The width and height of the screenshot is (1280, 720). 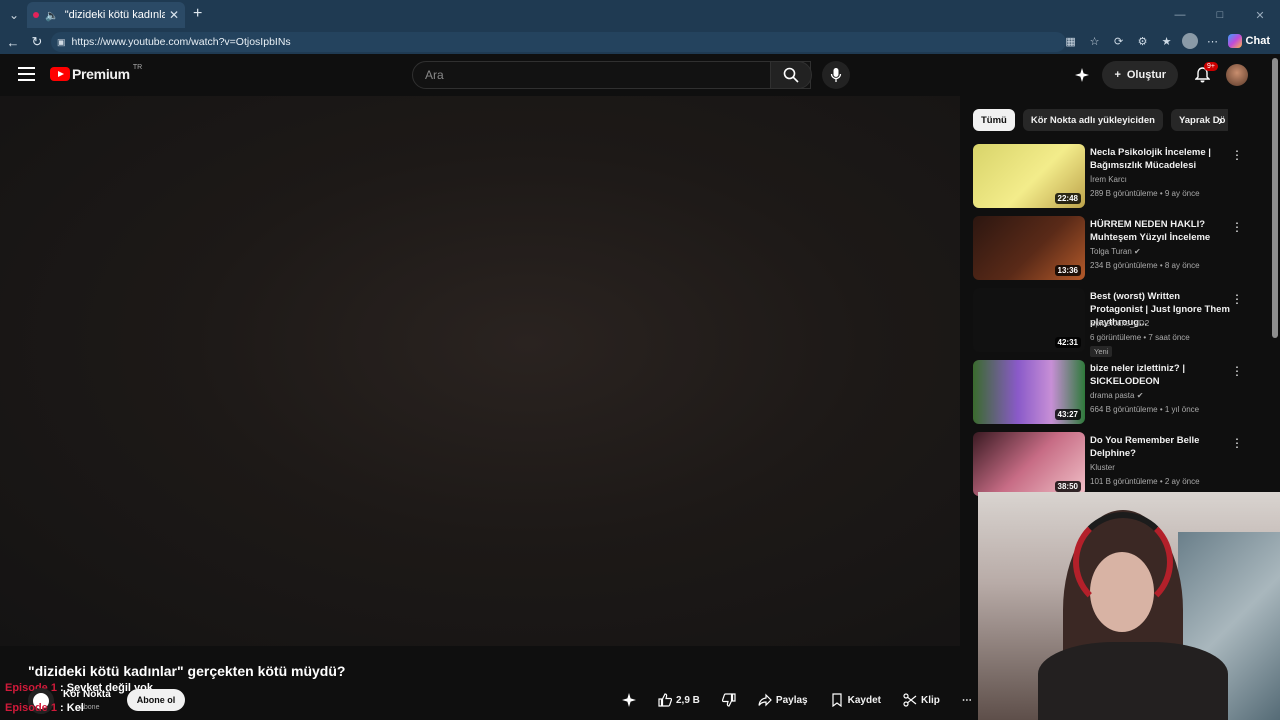 I want to click on create-label: Oluştur, so click(x=1146, y=75).